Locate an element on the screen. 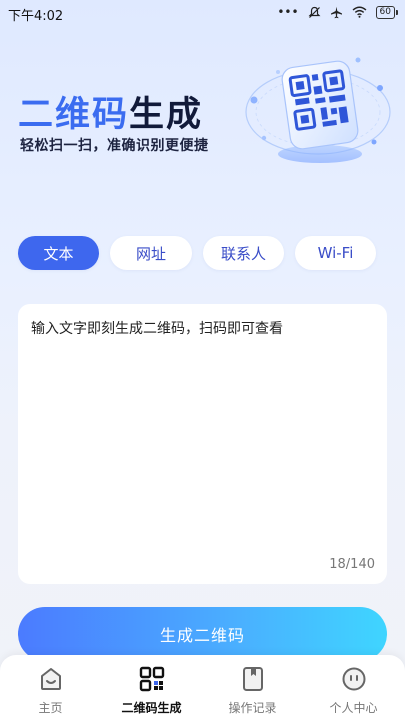 This screenshot has height=720, width=405. nav-item-history: 操作记录 is located at coordinates (252, 692).